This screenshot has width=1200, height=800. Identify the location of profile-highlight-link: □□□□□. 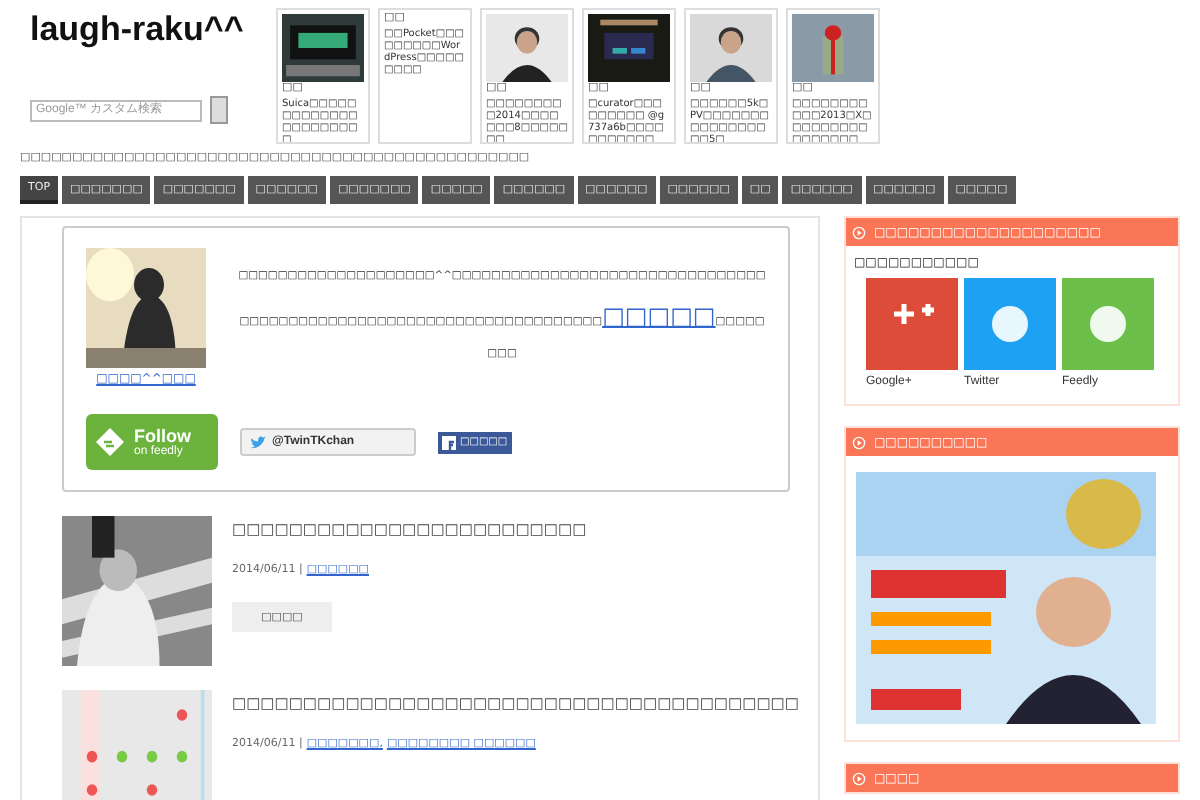
(659, 315).